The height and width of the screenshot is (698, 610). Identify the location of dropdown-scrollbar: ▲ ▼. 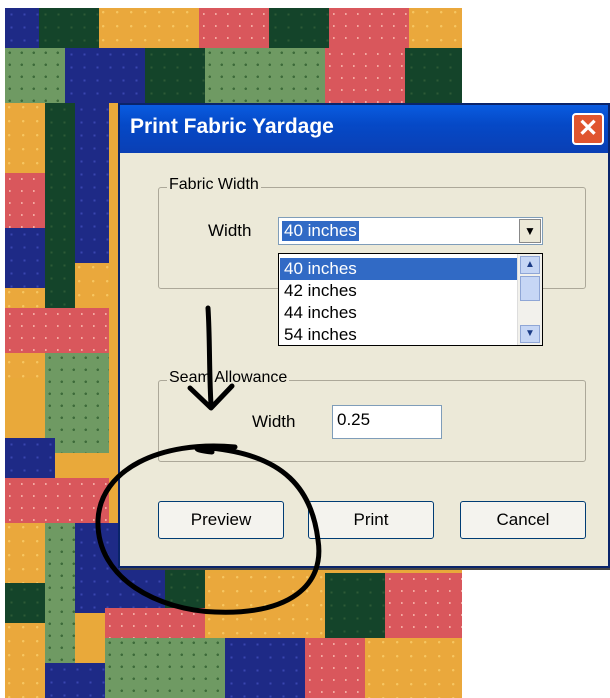
(529, 299).